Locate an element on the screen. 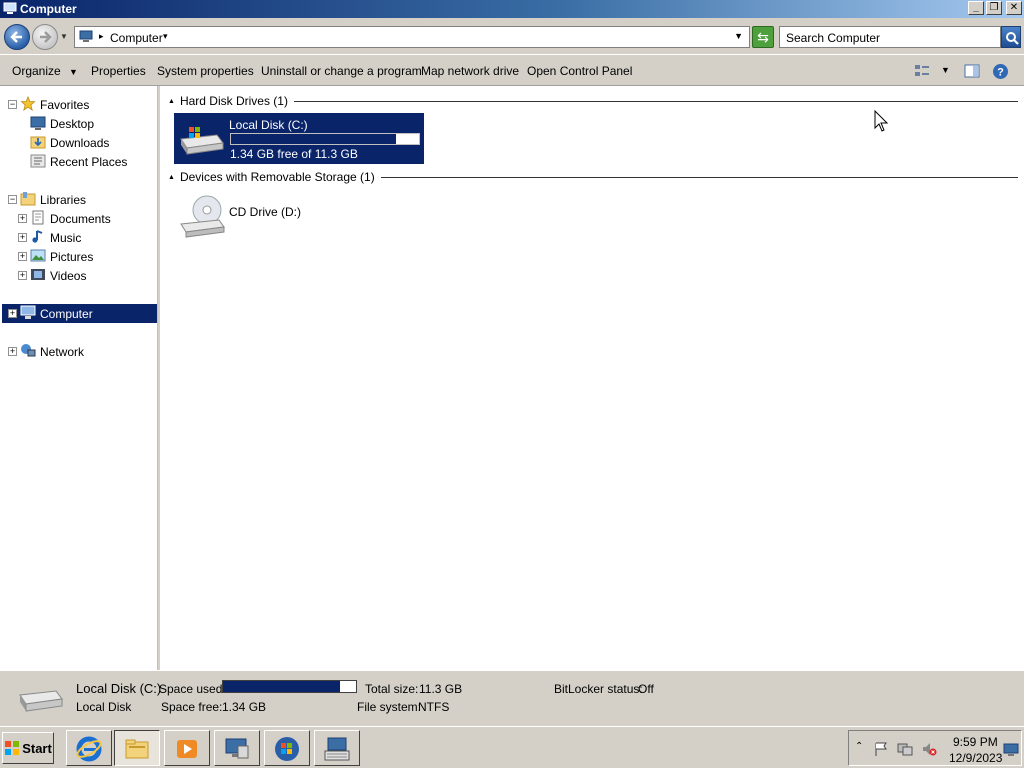  title-bar: Computer _ ❐ ✕ is located at coordinates (512, 9).